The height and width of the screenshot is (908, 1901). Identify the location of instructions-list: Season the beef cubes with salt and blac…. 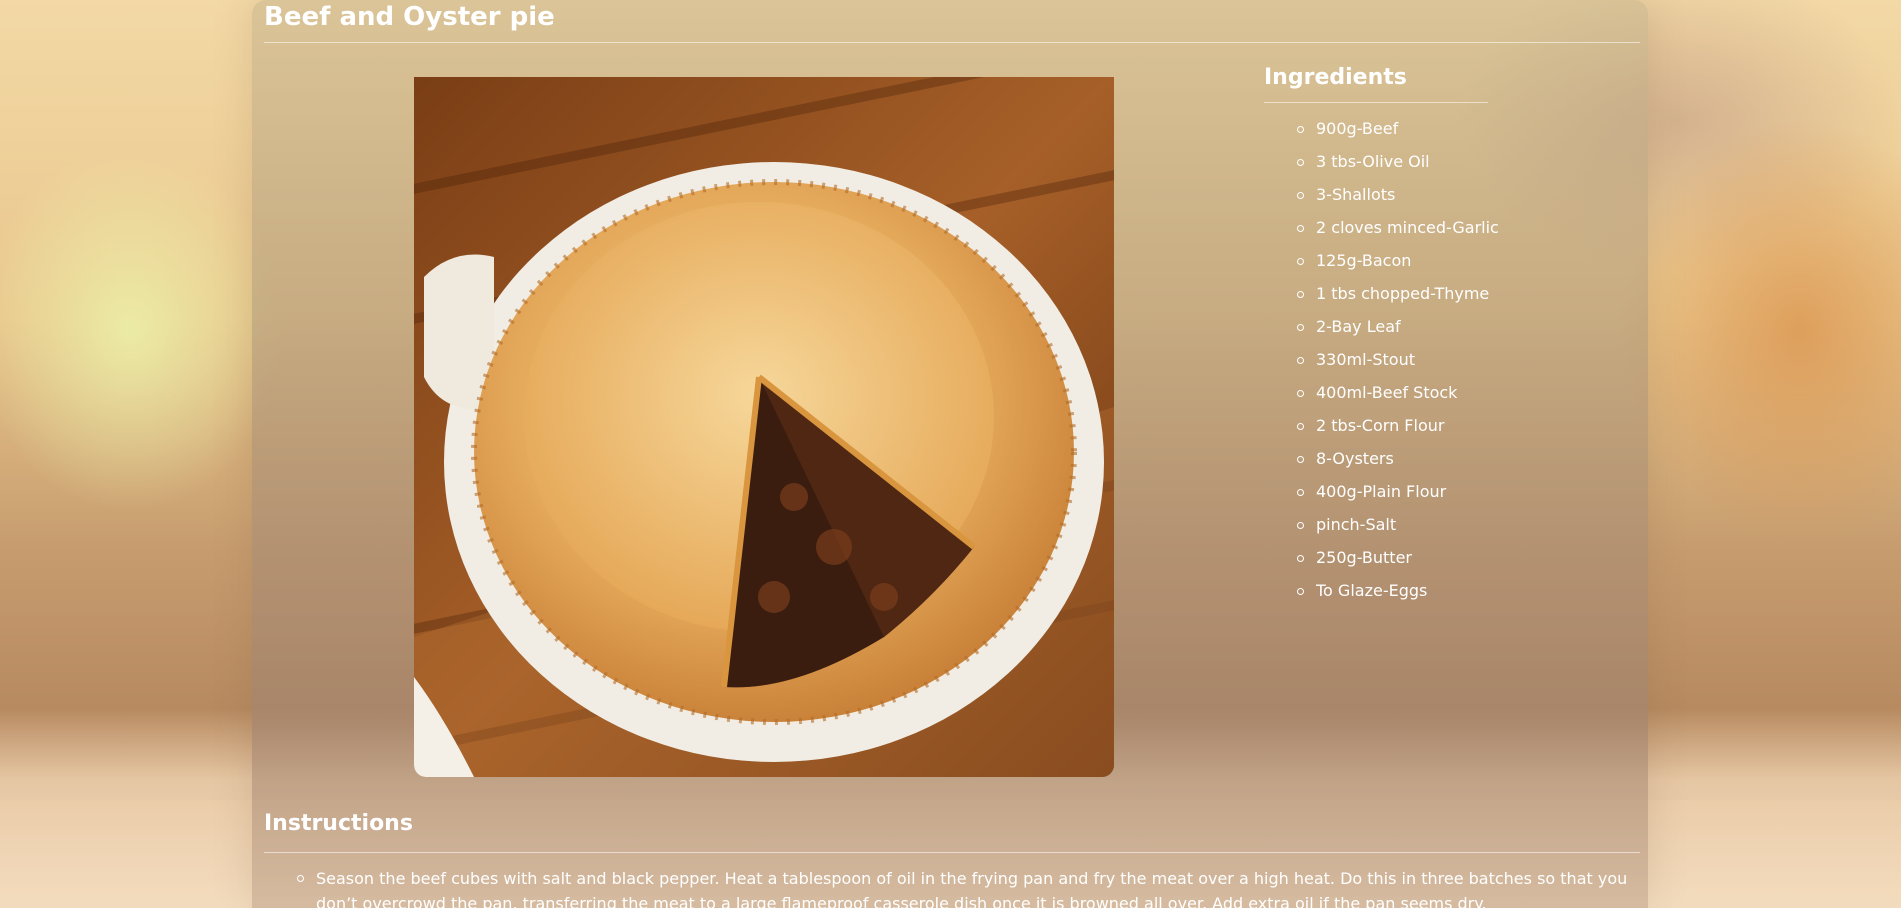
(952, 887).